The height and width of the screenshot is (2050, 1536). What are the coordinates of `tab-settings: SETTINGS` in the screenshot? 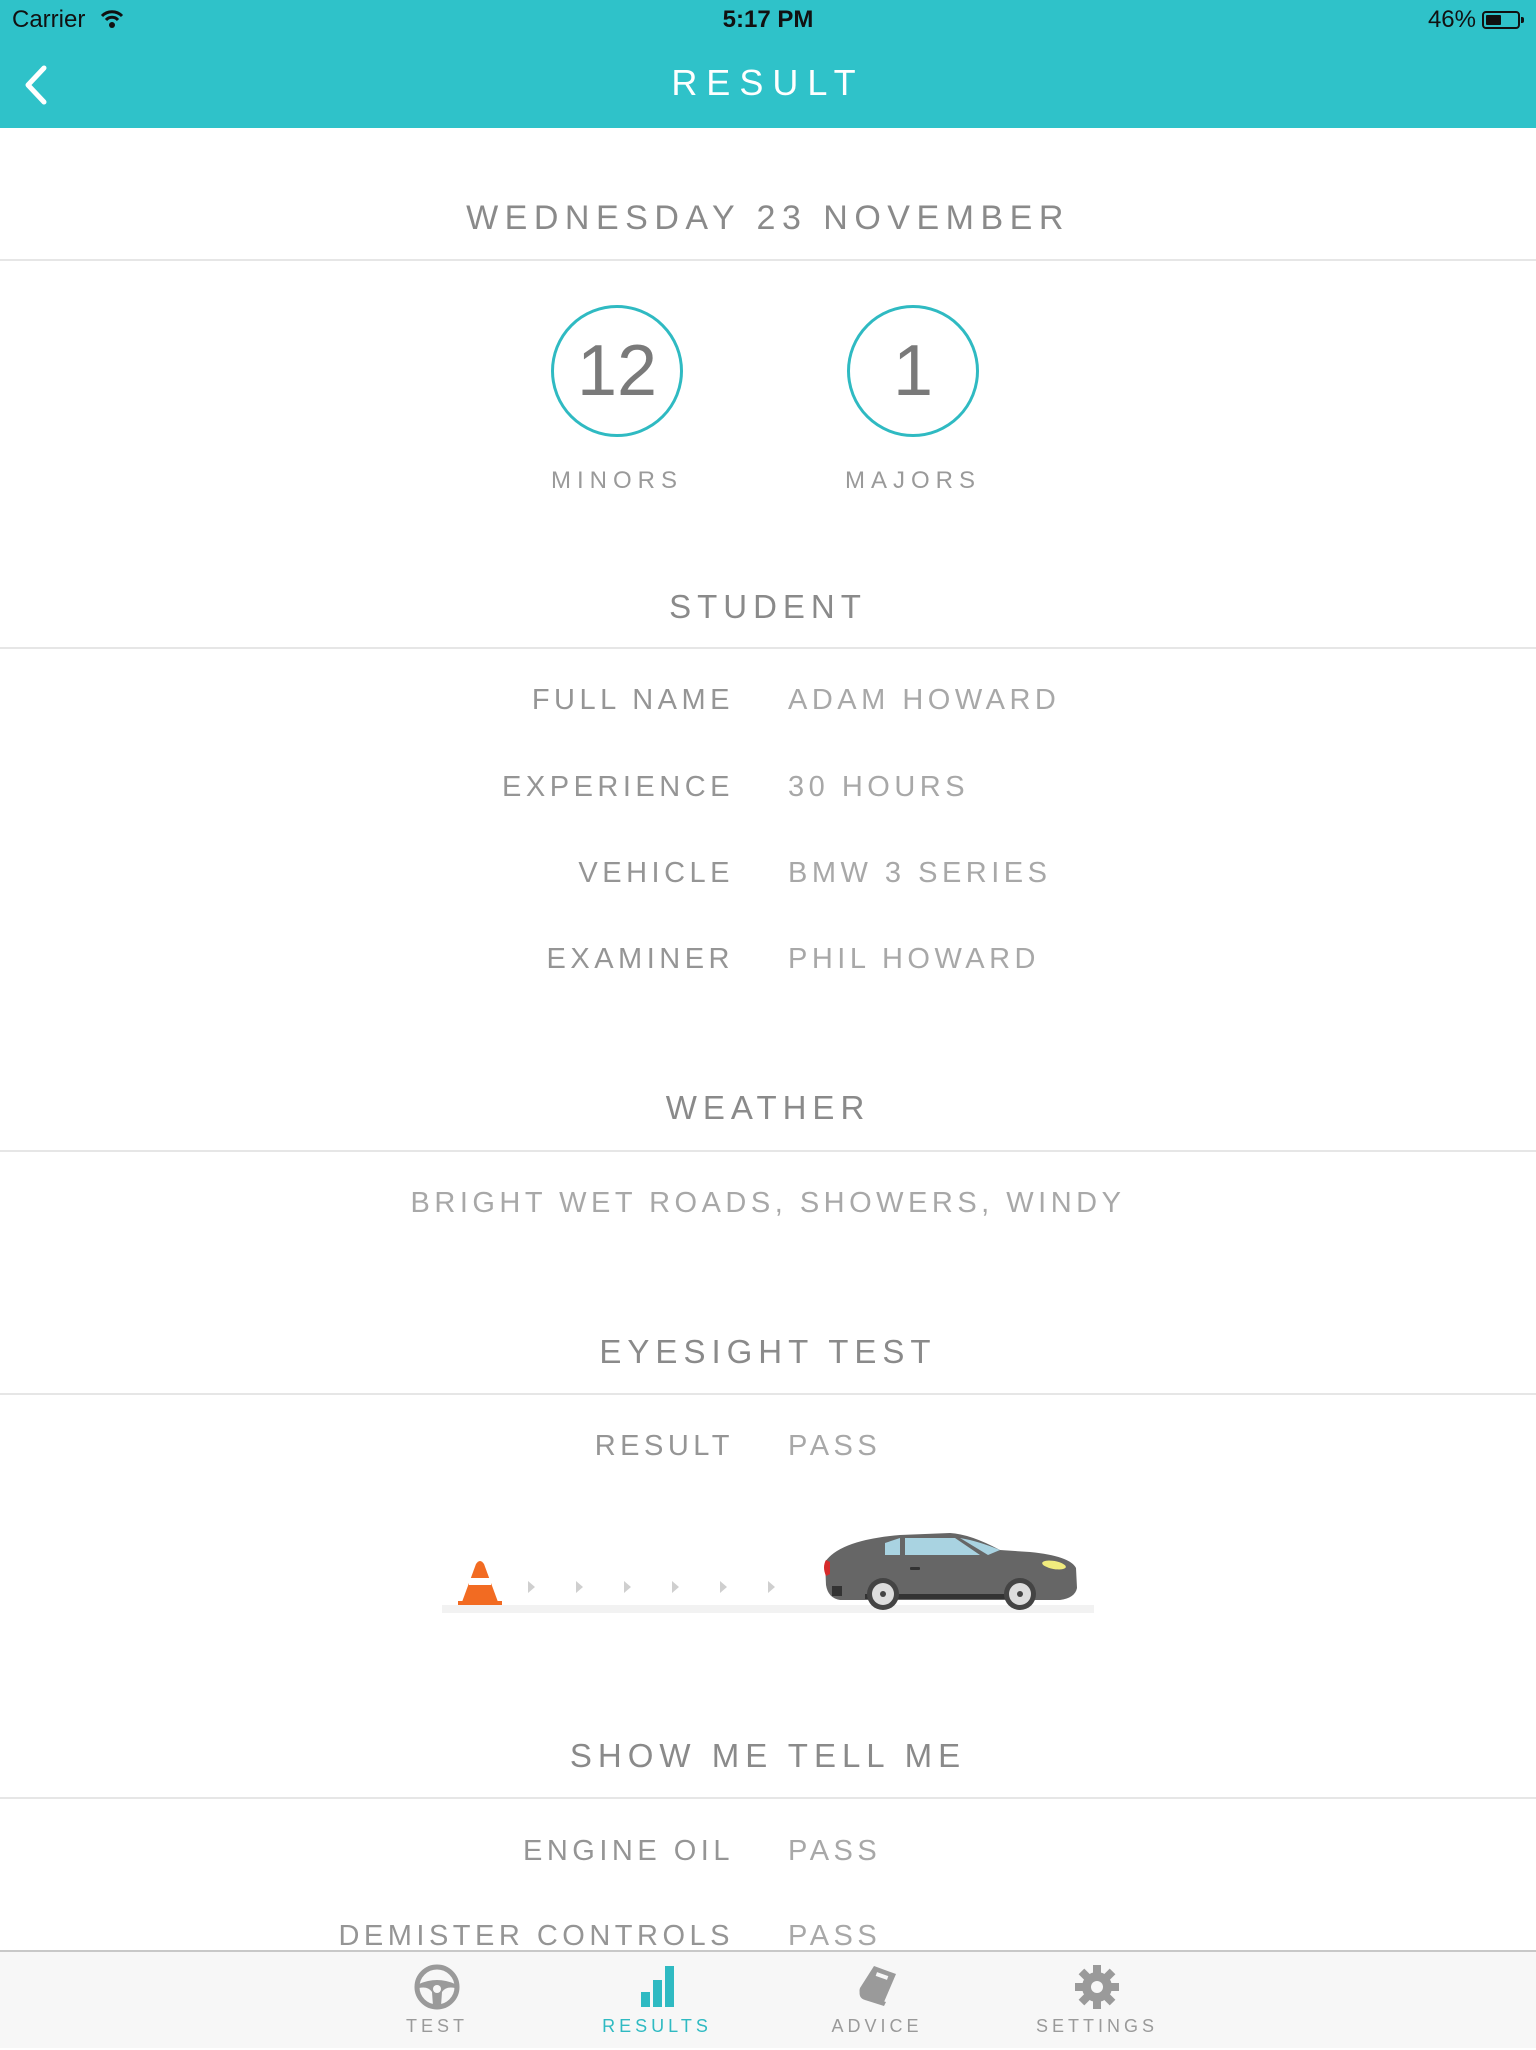 It's located at (1097, 2001).